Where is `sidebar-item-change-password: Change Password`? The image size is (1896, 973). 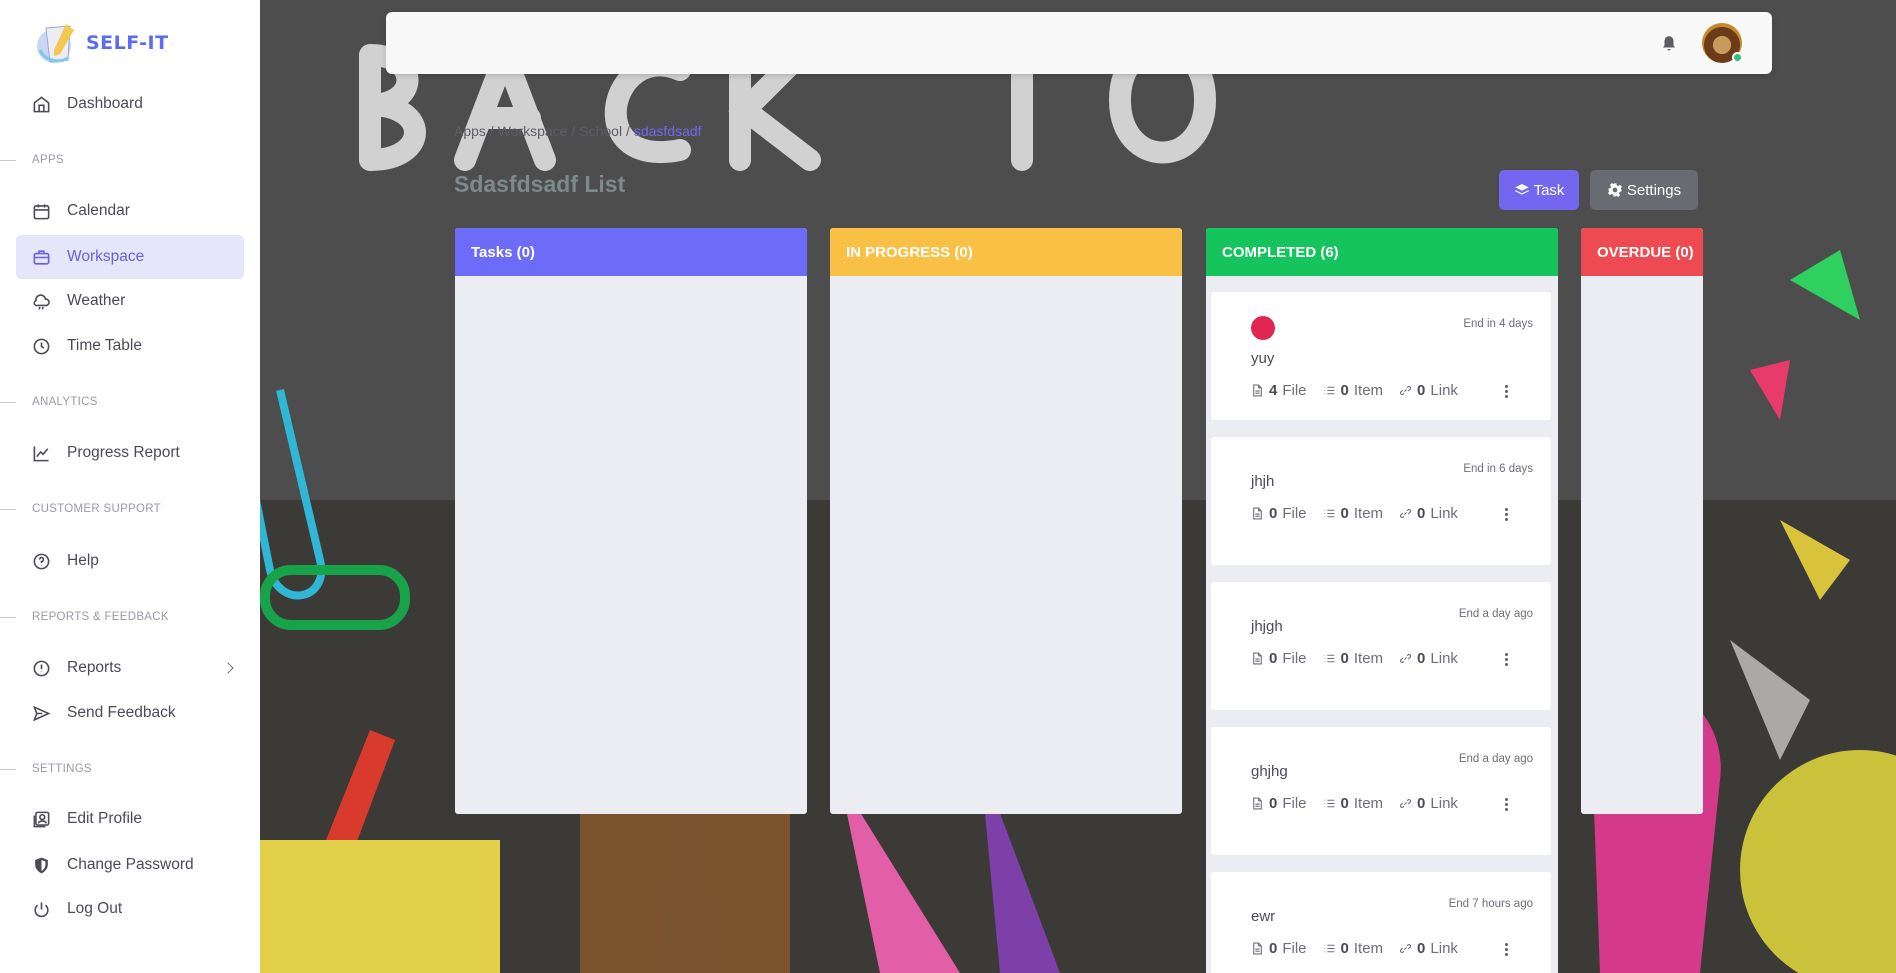 sidebar-item-change-password: Change Password is located at coordinates (130, 865).